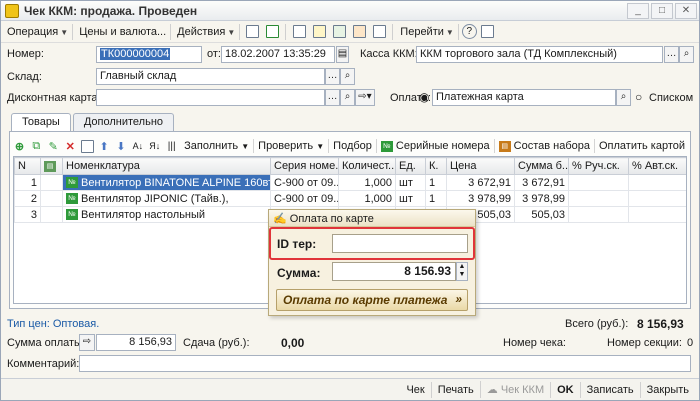 The image size is (700, 401). What do you see at coordinates (365, 97) in the screenshot?
I see `discount-action-button: ⇨▾` at bounding box center [365, 97].